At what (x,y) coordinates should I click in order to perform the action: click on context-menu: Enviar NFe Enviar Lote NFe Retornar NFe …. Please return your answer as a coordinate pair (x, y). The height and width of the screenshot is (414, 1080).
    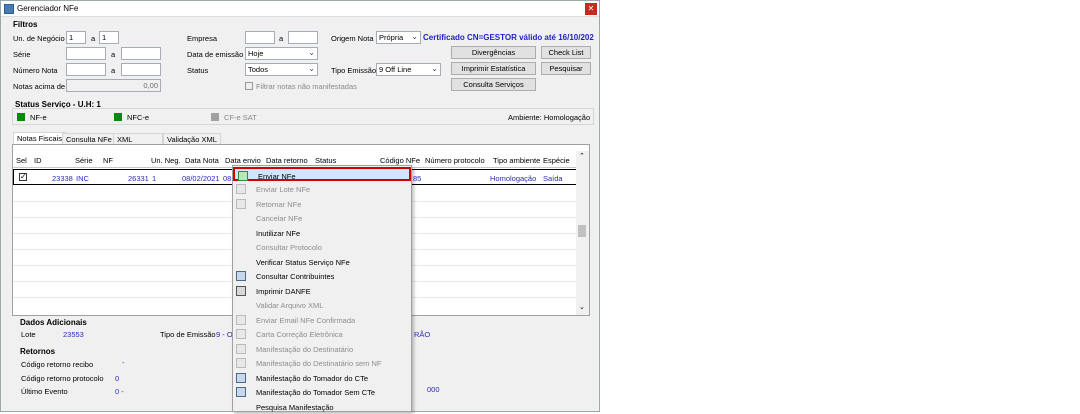
    Looking at the image, I should click on (322, 288).